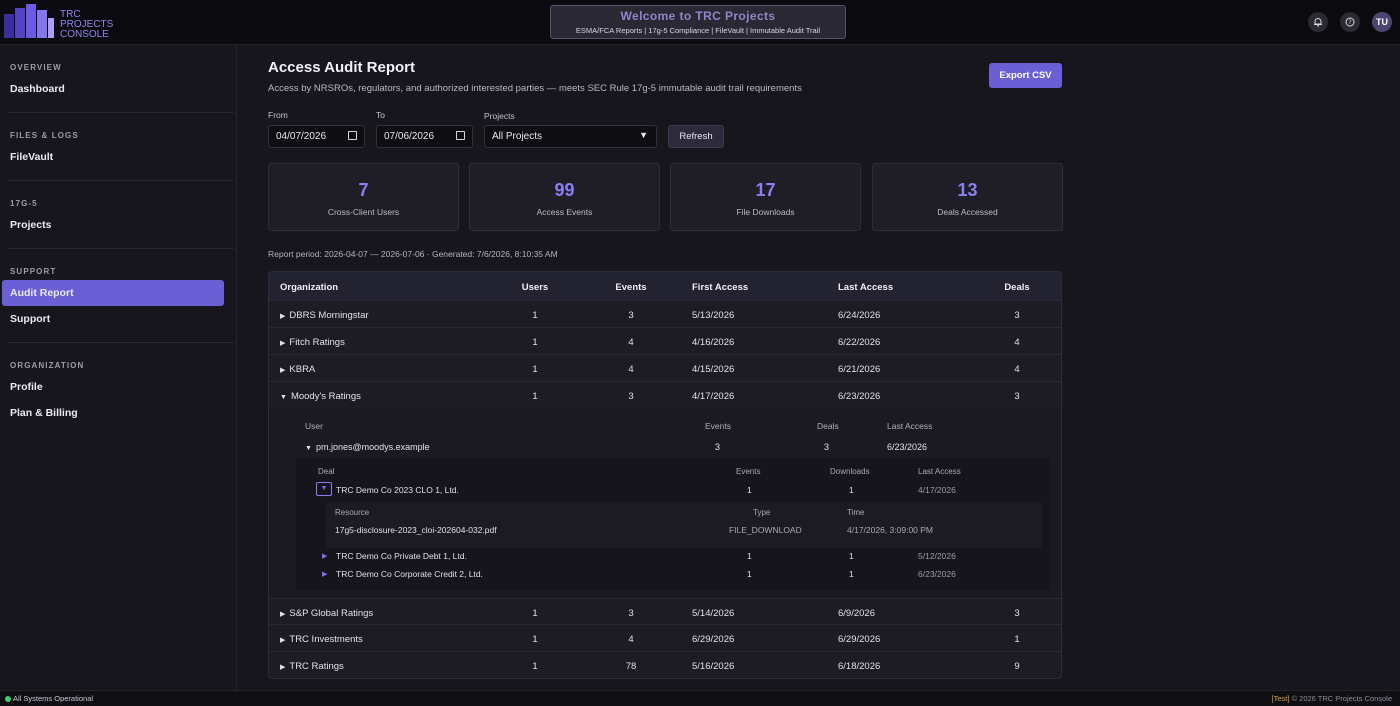 This screenshot has width=1400, height=706. What do you see at coordinates (86, 25) in the screenshot?
I see `logo-text: TRC PROJECTS CONSOLE` at bounding box center [86, 25].